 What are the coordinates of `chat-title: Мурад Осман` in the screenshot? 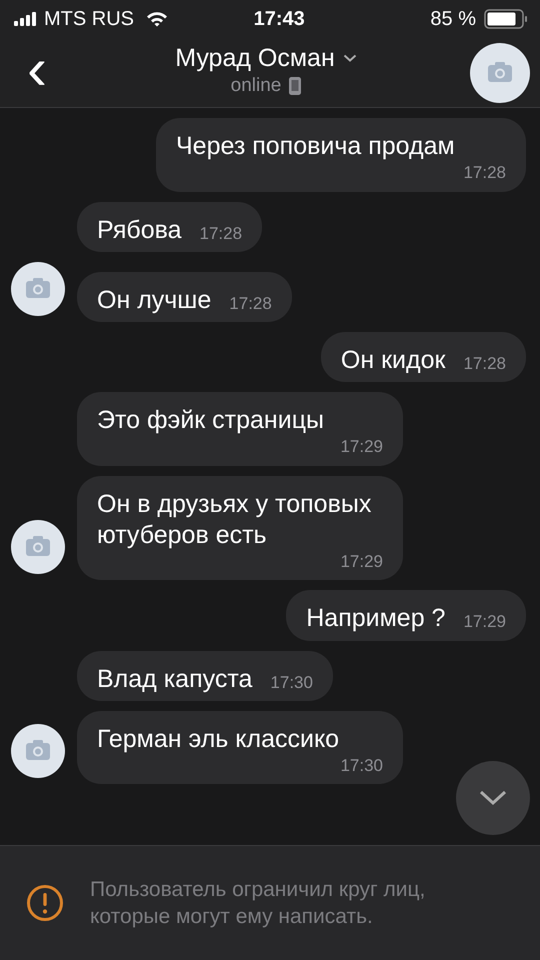 It's located at (255, 58).